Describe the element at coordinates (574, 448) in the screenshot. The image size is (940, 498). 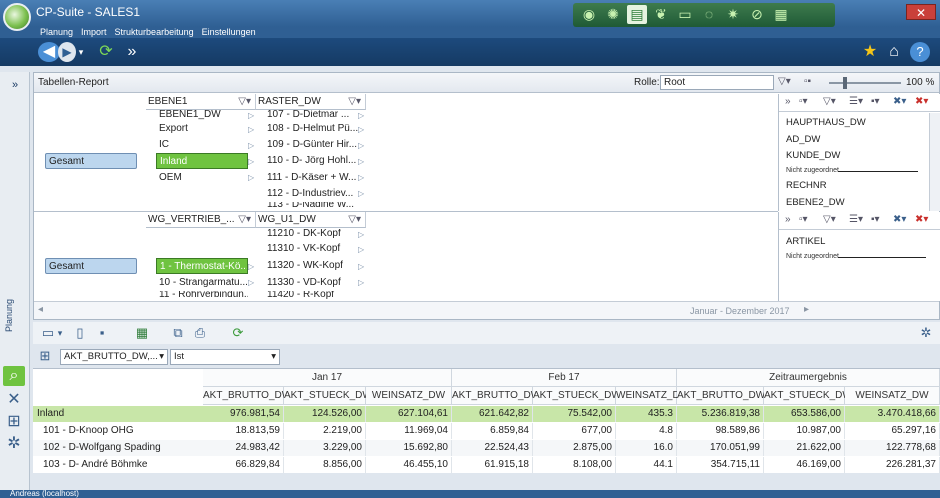
I see `table-cell: 2.875,00` at that location.